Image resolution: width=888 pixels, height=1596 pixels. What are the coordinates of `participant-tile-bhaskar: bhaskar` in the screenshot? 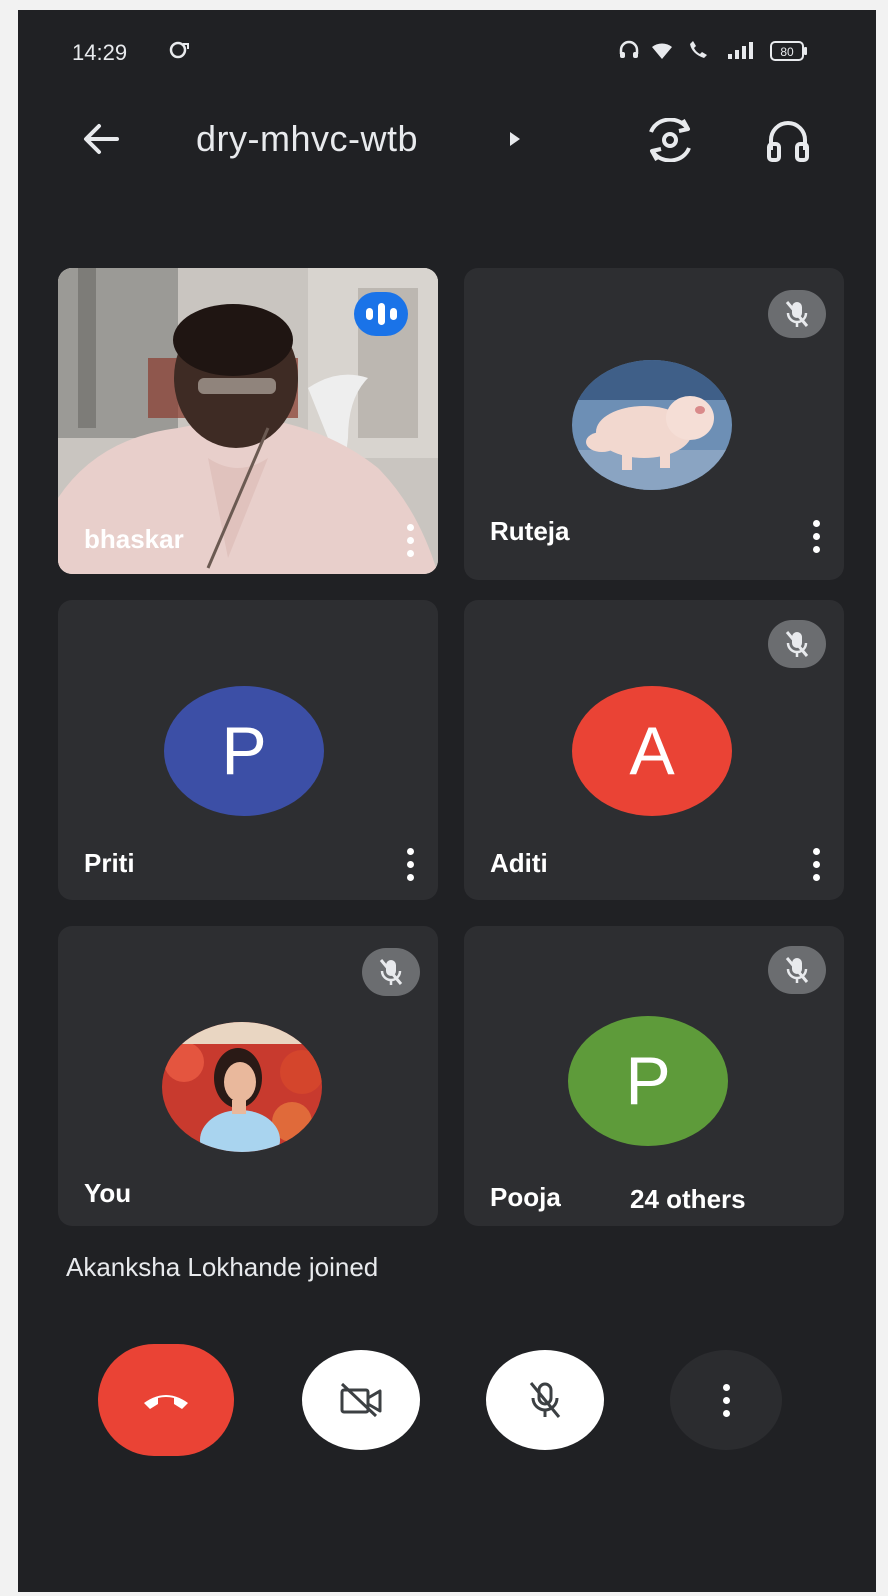 It's located at (248, 421).